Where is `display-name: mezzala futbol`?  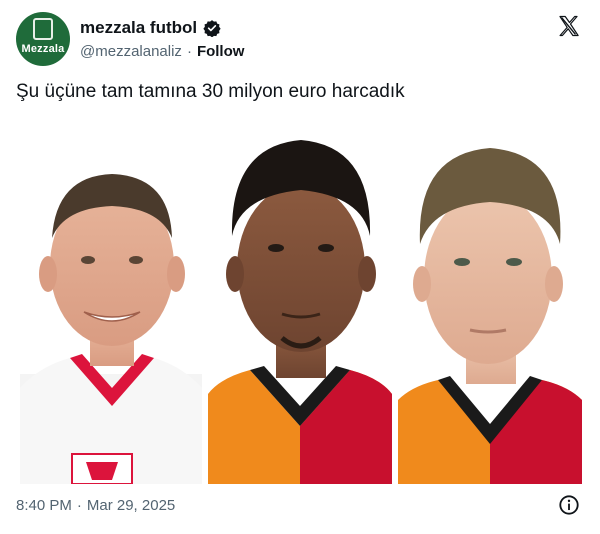
display-name: mezzala futbol is located at coordinates (138, 28).